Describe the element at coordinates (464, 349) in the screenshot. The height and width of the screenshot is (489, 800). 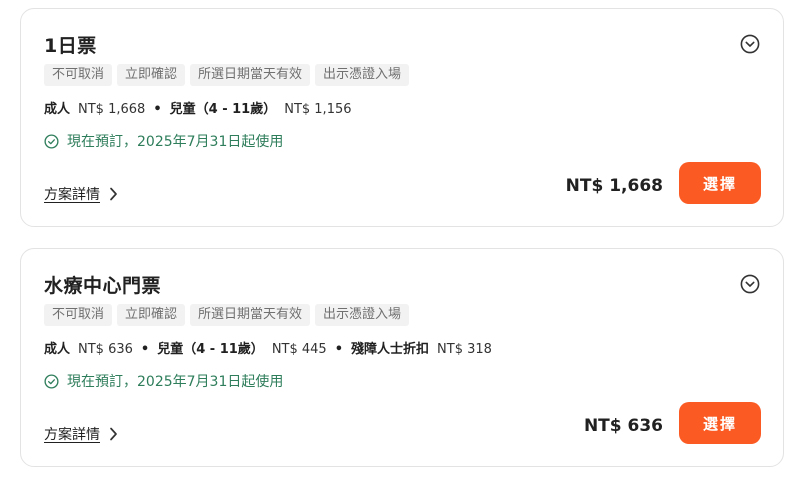
I see `price-value-disability: NT$ 318` at that location.